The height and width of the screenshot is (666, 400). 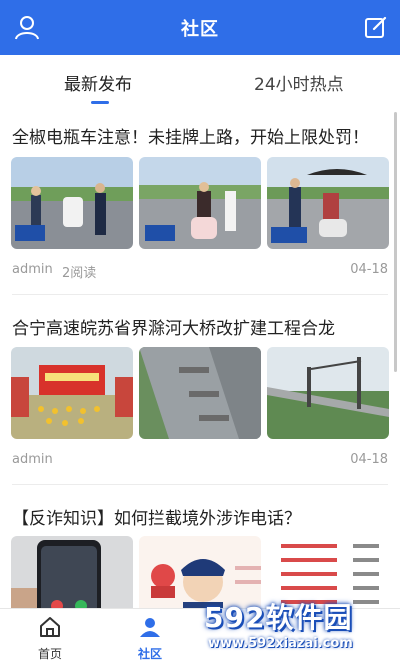 I want to click on active-tab-indicator, so click(x=100, y=102).